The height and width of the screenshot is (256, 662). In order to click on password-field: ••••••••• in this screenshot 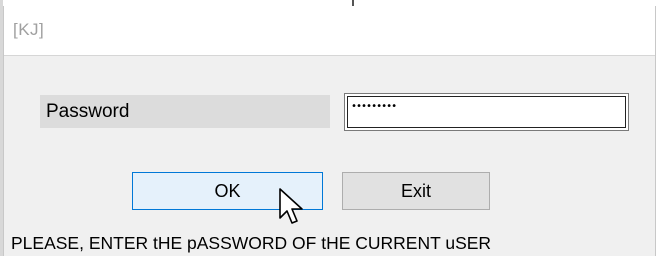, I will do `click(486, 112)`.